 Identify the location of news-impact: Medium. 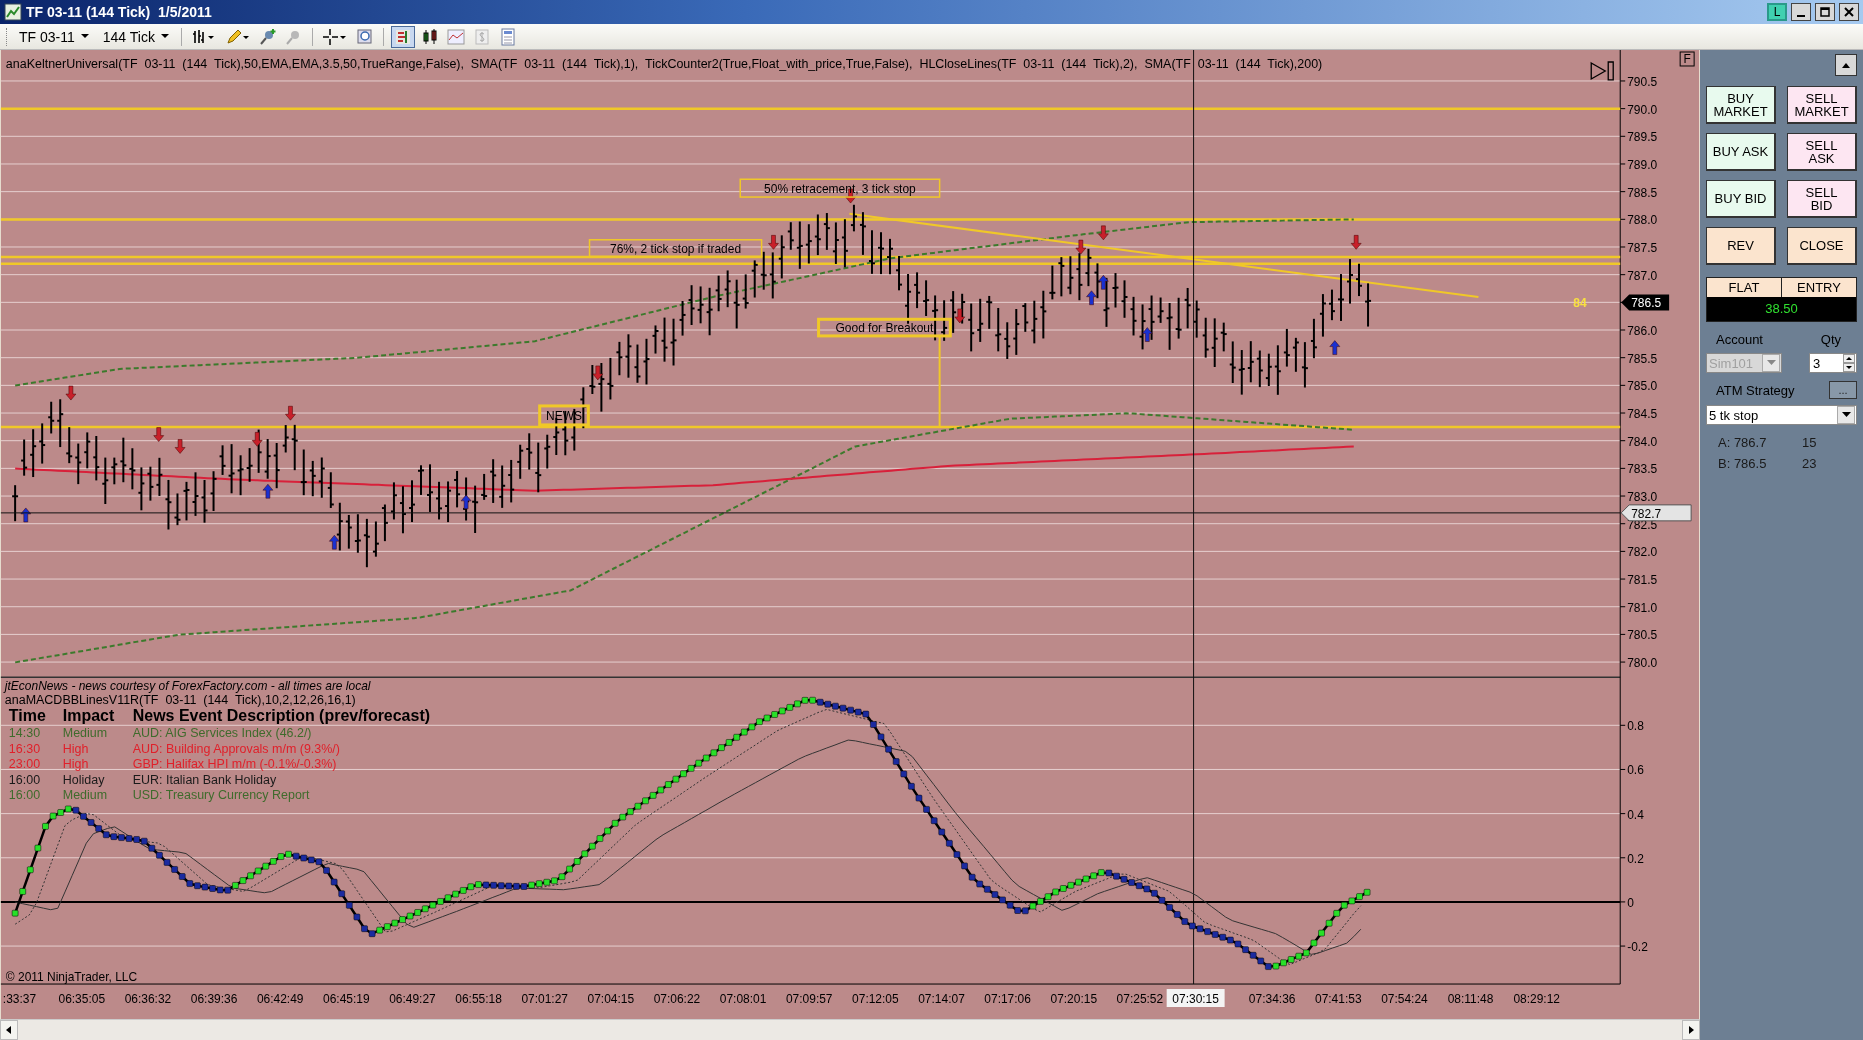
(85, 795).